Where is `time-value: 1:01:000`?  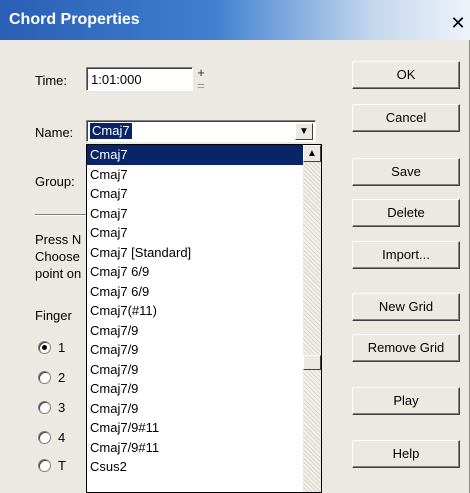
time-value: 1:01:000 is located at coordinates (116, 79).